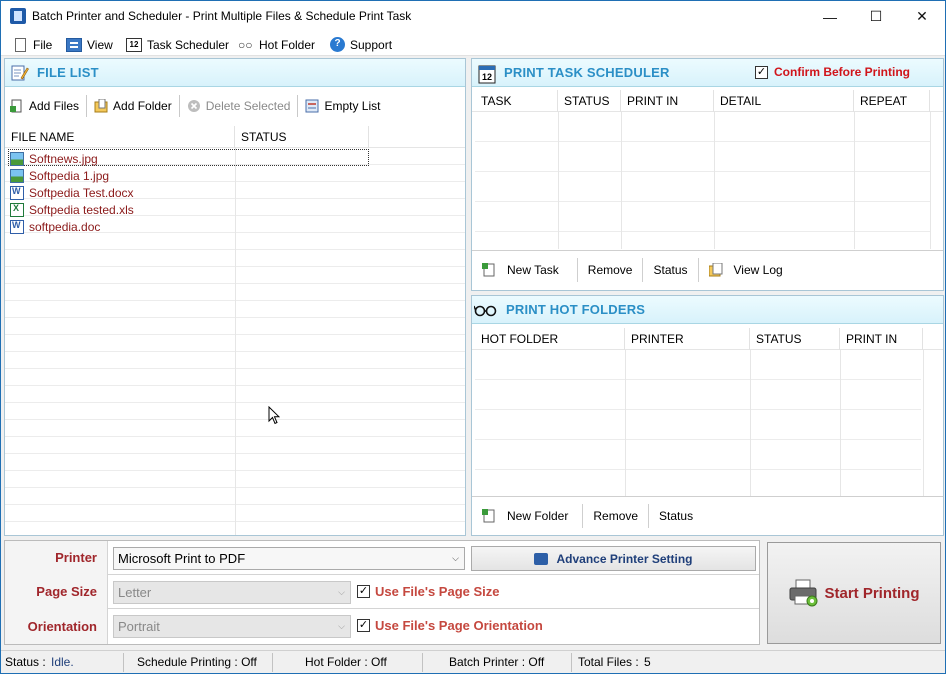 The width and height of the screenshot is (946, 674). Describe the element at coordinates (248, 106) in the screenshot. I see `delete-selected-label: Delete Selected` at that location.